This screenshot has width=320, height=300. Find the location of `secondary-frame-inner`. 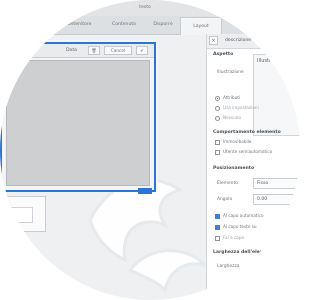

secondary-frame-inner is located at coordinates (22, 215).